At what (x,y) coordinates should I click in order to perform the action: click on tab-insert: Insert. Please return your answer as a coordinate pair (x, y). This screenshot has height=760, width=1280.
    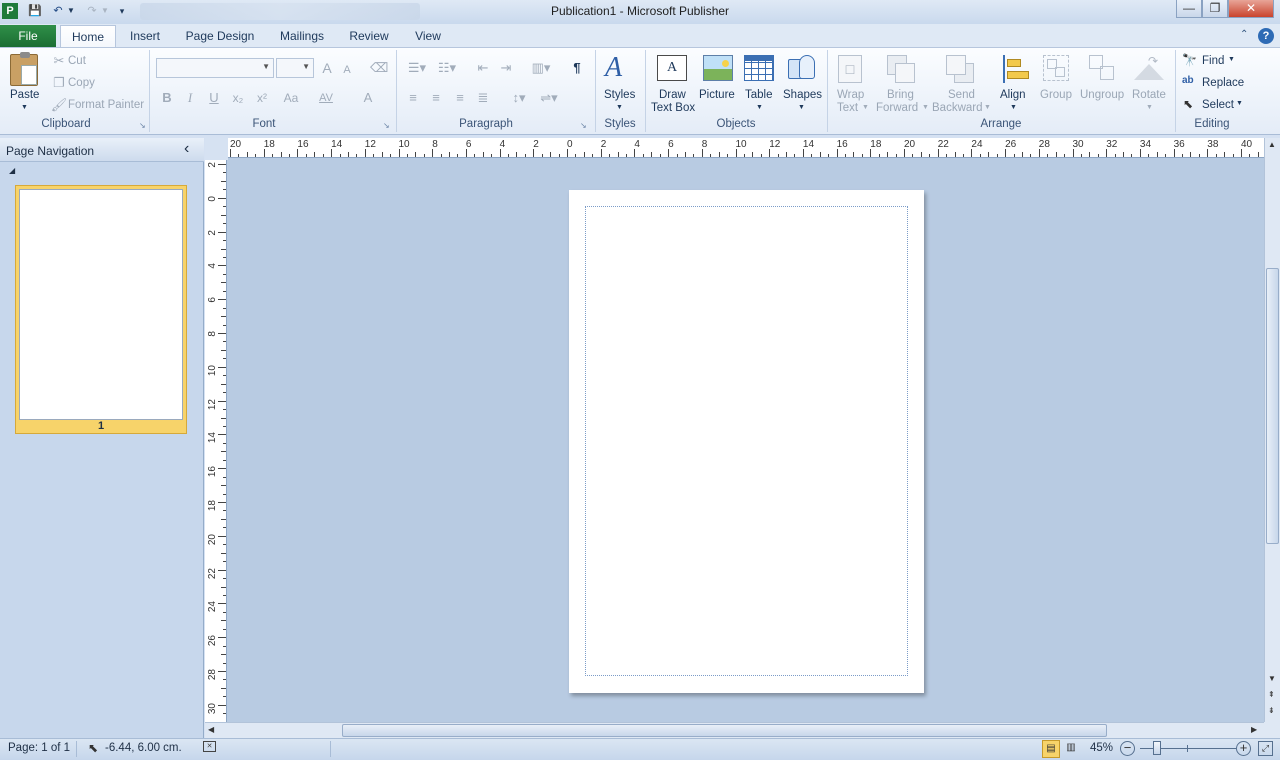
    Looking at the image, I should click on (145, 36).